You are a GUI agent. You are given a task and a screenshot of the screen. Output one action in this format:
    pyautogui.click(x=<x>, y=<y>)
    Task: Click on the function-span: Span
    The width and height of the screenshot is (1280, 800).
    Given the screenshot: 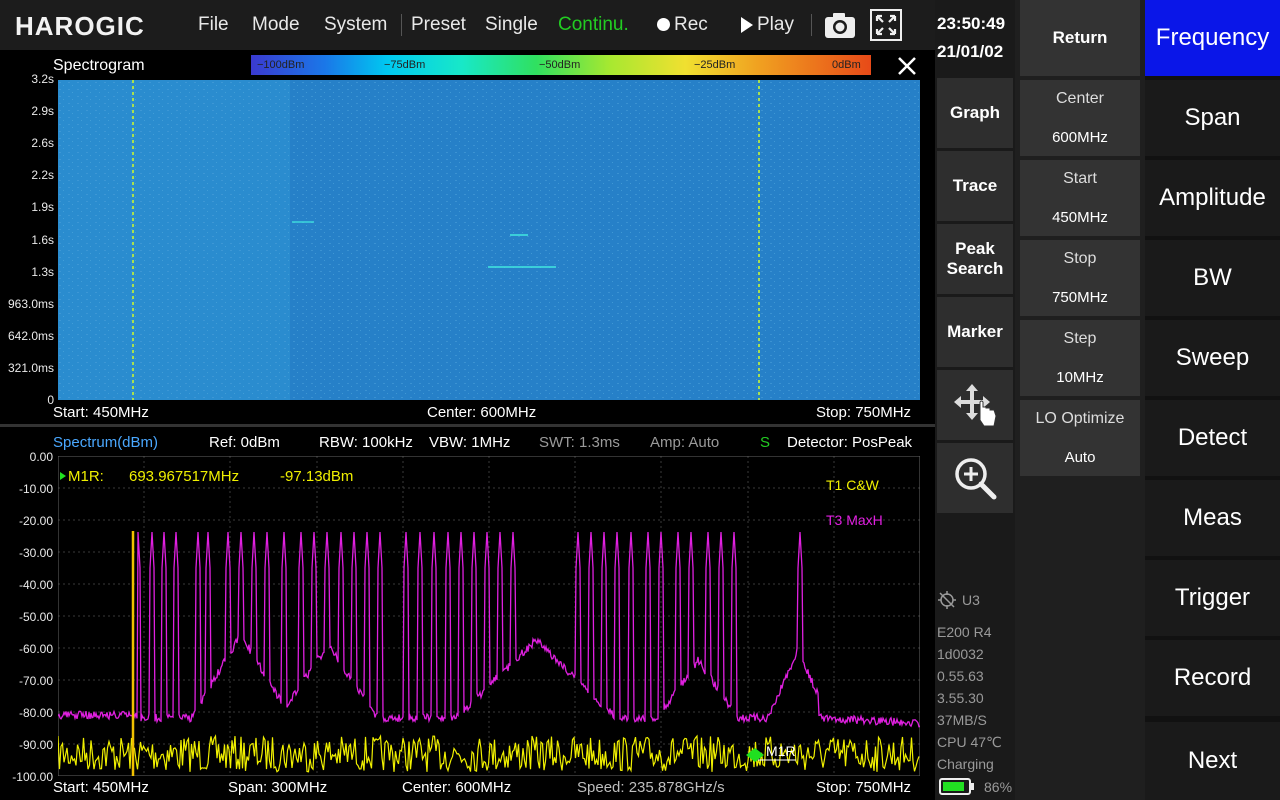 What is the action you would take?
    pyautogui.click(x=1212, y=118)
    